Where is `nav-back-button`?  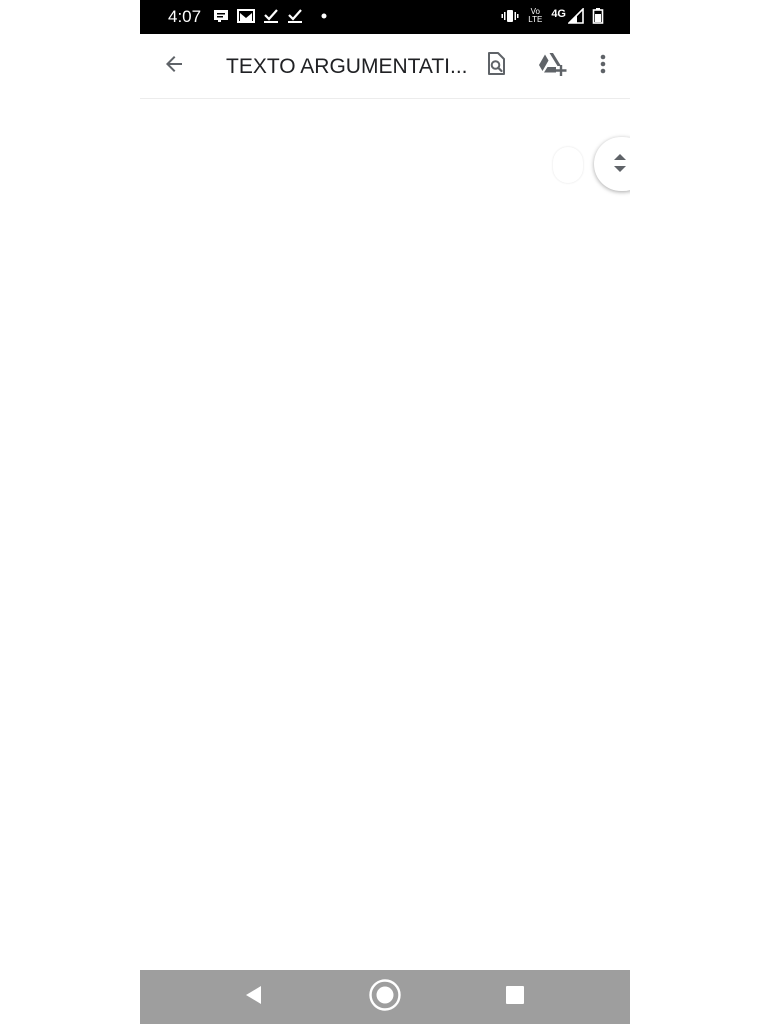 nav-back-button is located at coordinates (254, 997).